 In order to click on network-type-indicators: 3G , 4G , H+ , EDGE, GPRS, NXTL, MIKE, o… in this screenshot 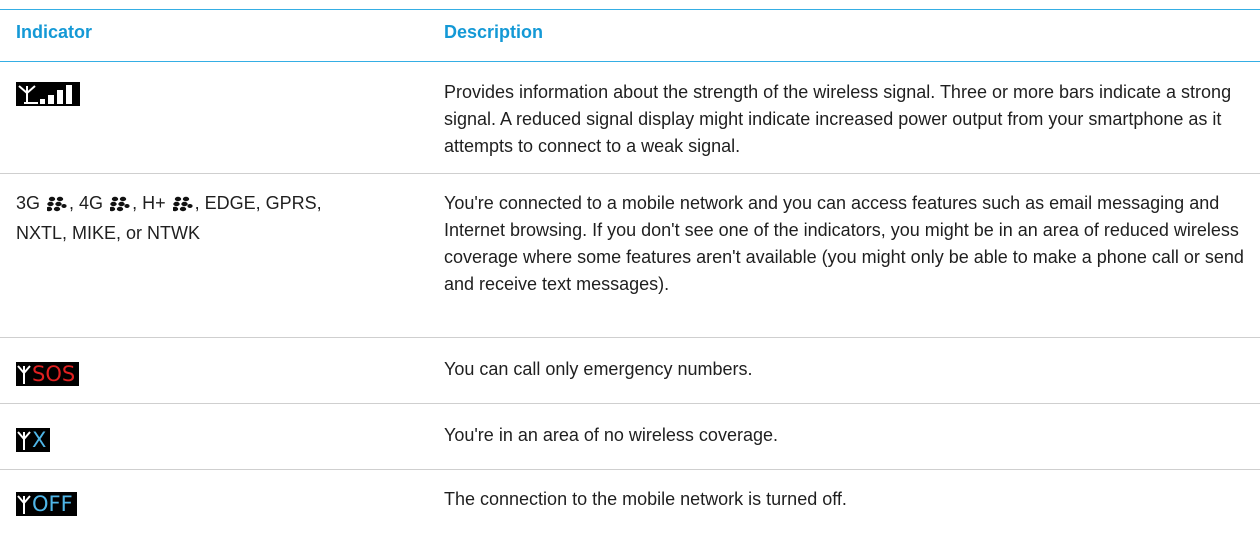, I will do `click(216, 218)`.